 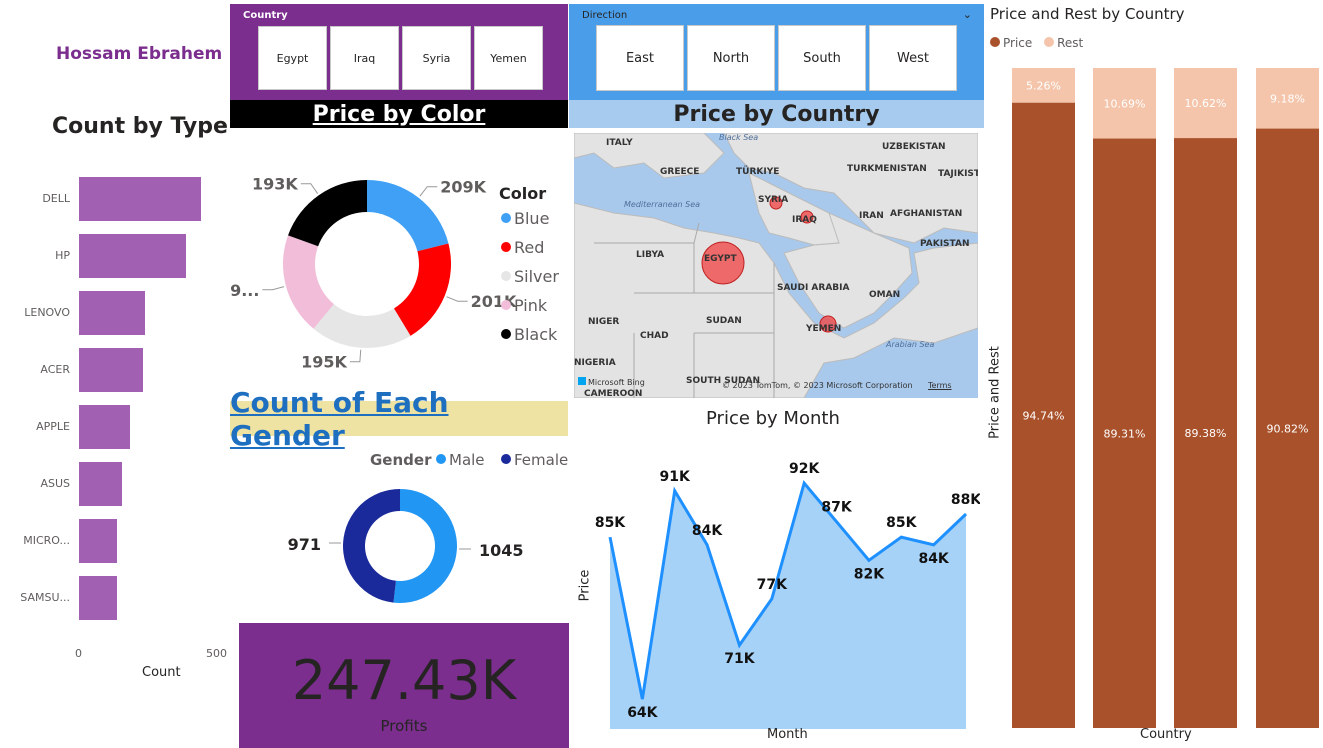 What do you see at coordinates (813, 288) in the screenshot?
I see `map-label-saudi-arabia: SAUDI ARABIA` at bounding box center [813, 288].